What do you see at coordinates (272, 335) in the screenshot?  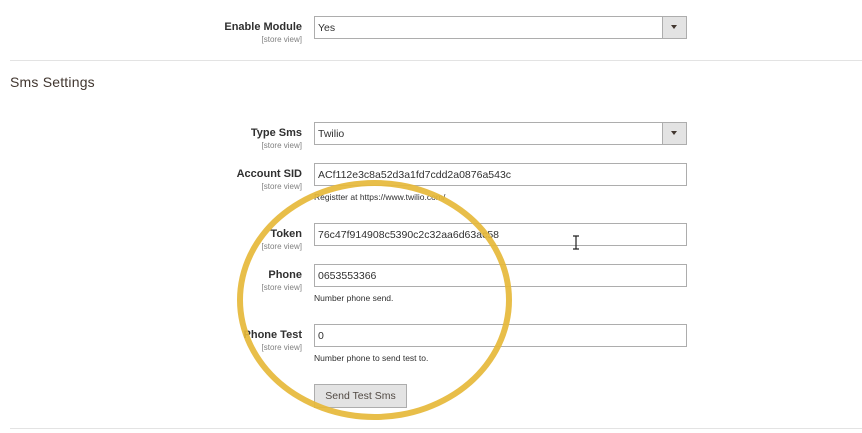 I see `phone-test-label: Phone Test` at bounding box center [272, 335].